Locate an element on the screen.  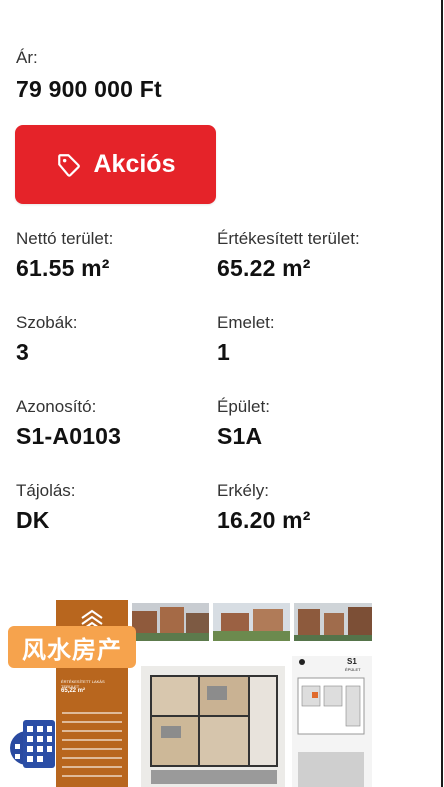
id-value: S1-A0103 is located at coordinates (69, 436).